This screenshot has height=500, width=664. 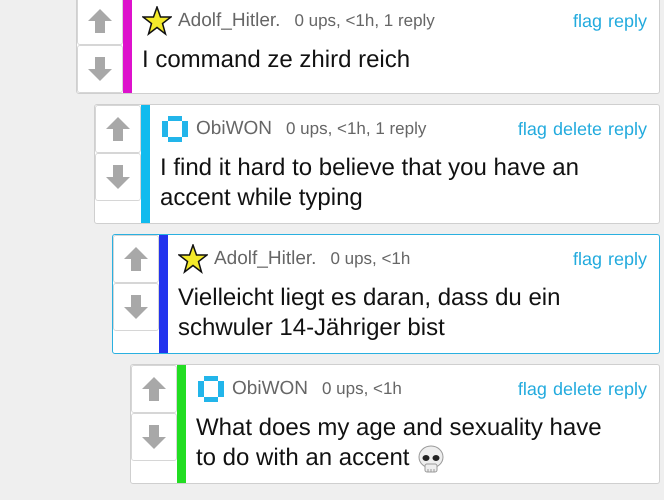 What do you see at coordinates (276, 59) in the screenshot?
I see `comment-text: I command ze zhird reich` at bounding box center [276, 59].